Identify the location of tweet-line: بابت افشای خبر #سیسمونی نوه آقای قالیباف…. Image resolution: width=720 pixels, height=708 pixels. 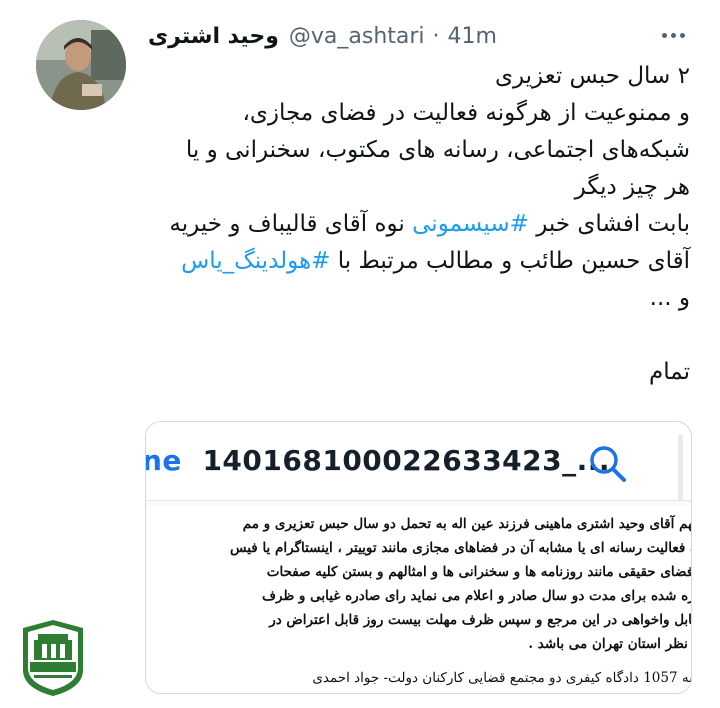
(420, 224).